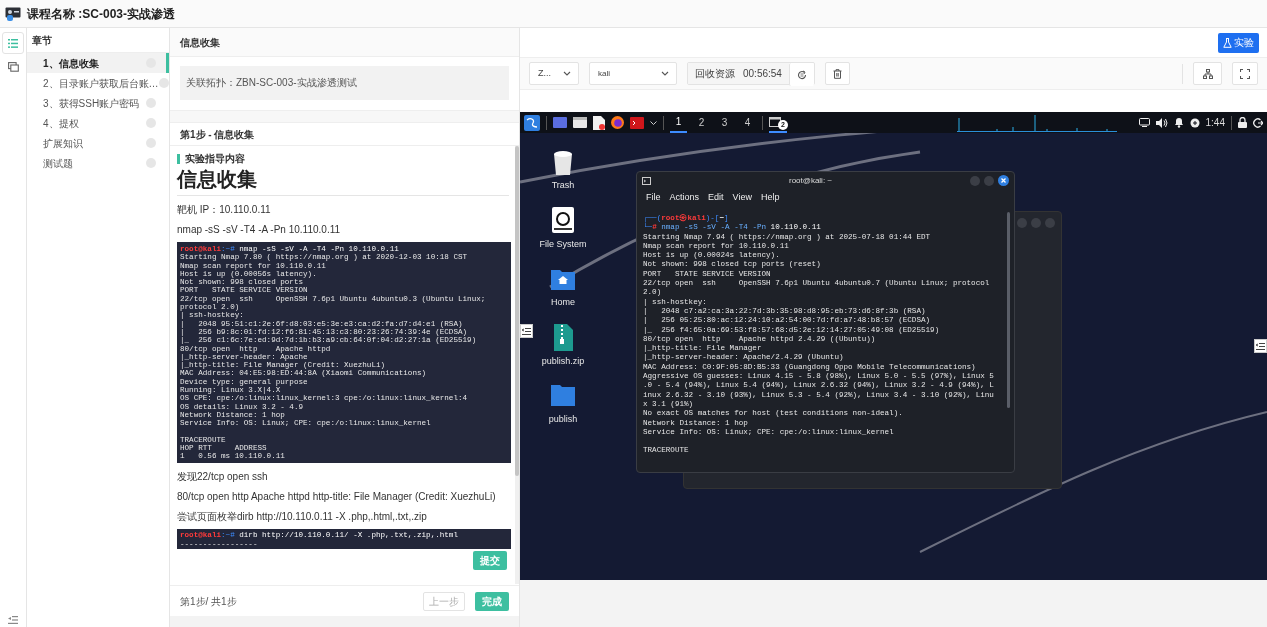 The width and height of the screenshot is (1267, 627). What do you see at coordinates (1238, 42) in the screenshot?
I see `experiment-button: 实验` at bounding box center [1238, 42].